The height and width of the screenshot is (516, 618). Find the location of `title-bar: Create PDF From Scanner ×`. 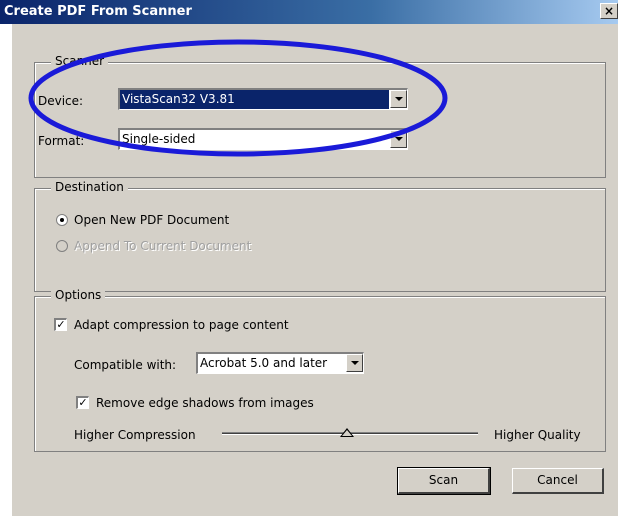

title-bar: Create PDF From Scanner × is located at coordinates (309, 12).